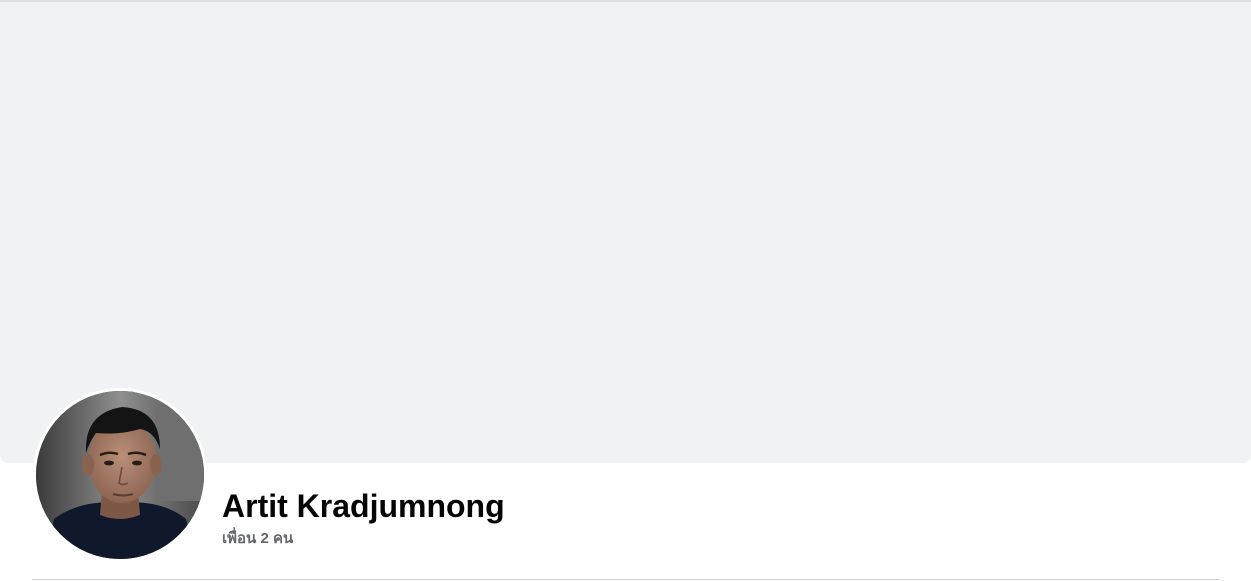 The height and width of the screenshot is (581, 1251). Describe the element at coordinates (257, 539) in the screenshot. I see `friends-count-link: เพื่อน 2 คน` at that location.